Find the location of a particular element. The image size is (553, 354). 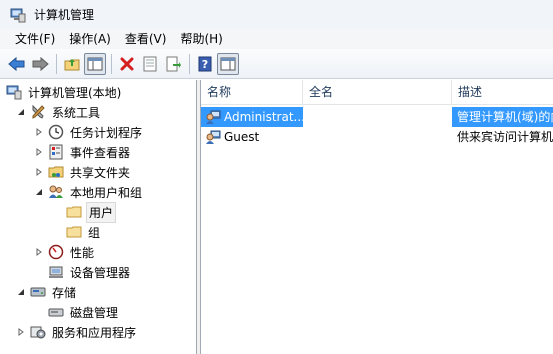

tree-label: 任务计划程序 is located at coordinates (106, 132).